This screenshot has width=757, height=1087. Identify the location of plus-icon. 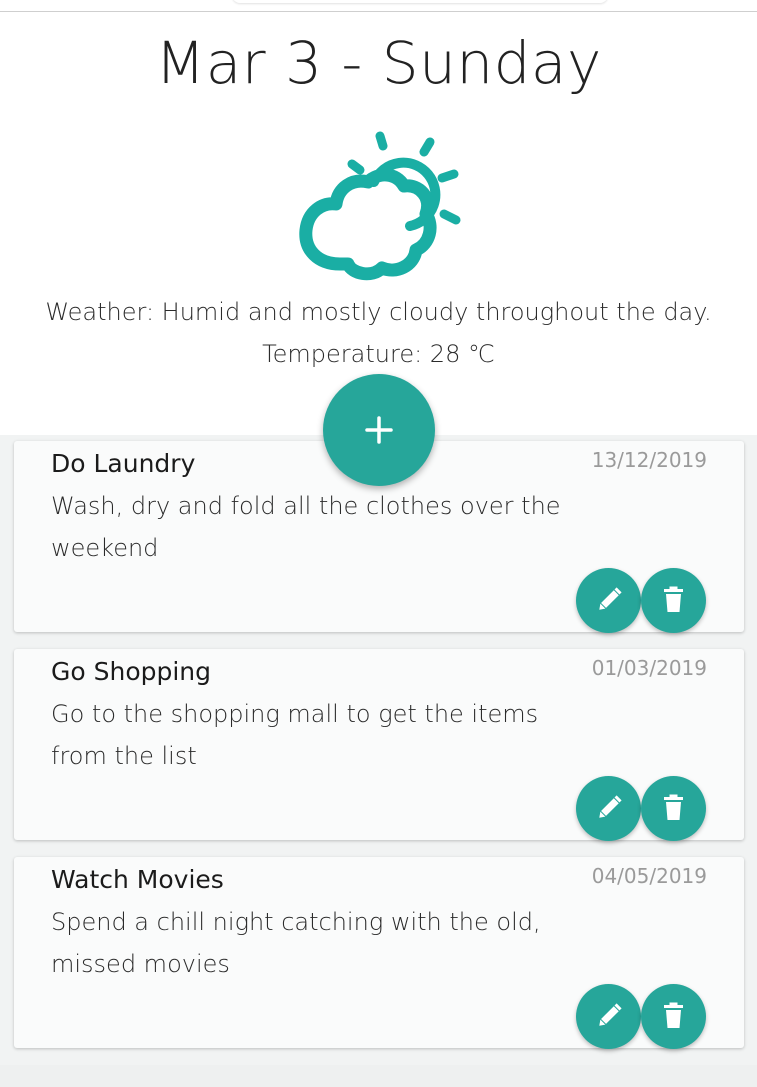
(379, 430).